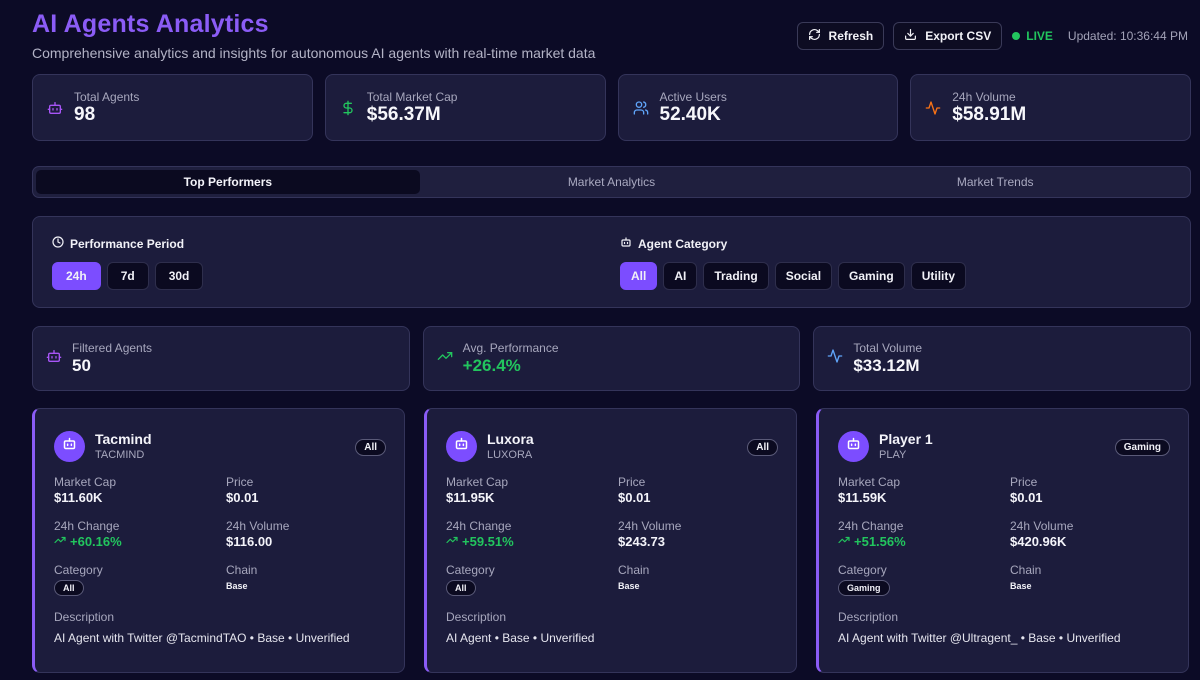  I want to click on agent-name: Player 1, so click(906, 439).